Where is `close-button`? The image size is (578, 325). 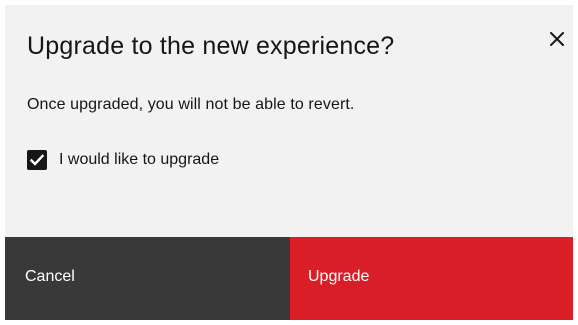
close-button is located at coordinates (557, 39).